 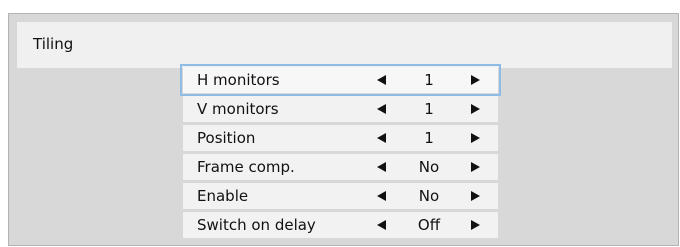 What do you see at coordinates (340, 80) in the screenshot?
I see `setting-row-h-monitors: H monitors 1` at bounding box center [340, 80].